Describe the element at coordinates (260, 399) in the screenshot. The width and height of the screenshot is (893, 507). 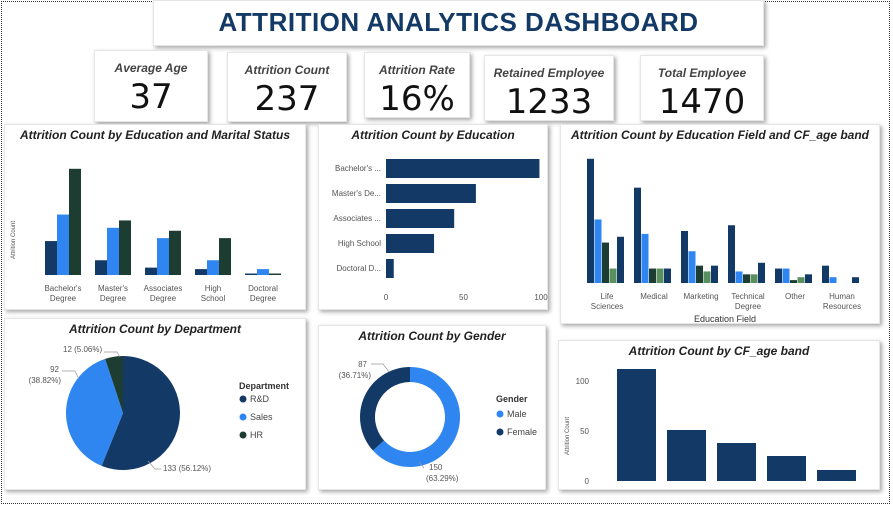
I see `legend-item: R&D` at that location.